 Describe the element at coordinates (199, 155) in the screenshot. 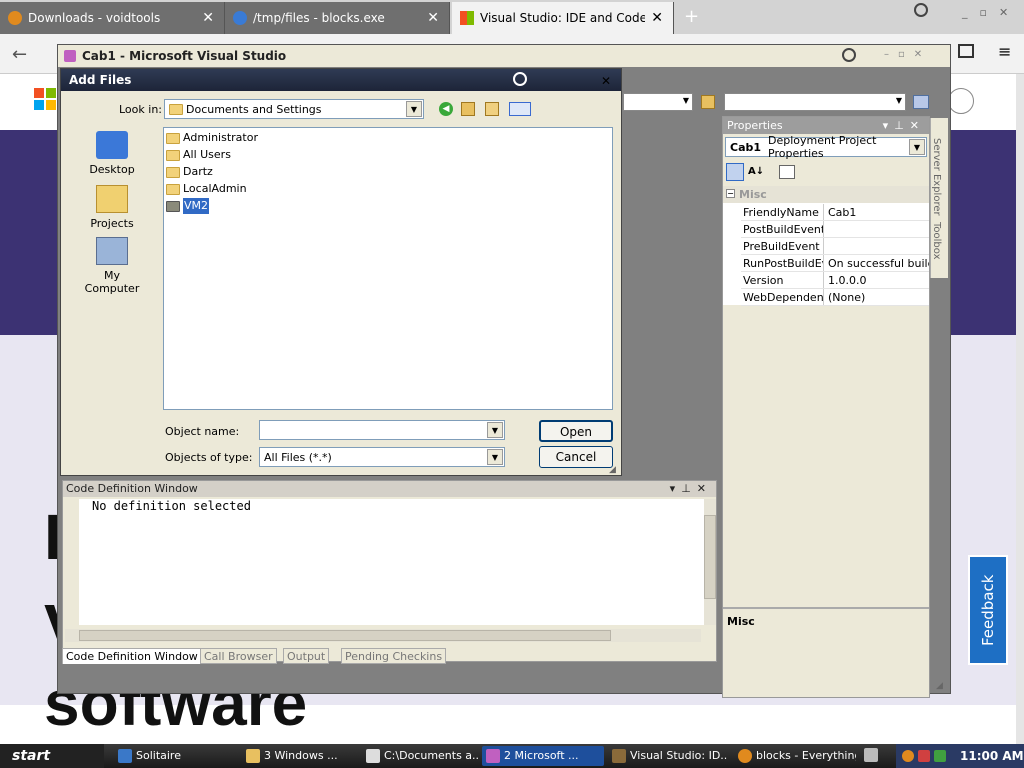

I see `list-item: All Users` at that location.